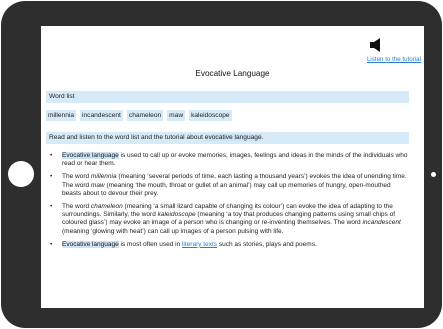 This screenshot has height=329, width=443. What do you see at coordinates (150, 244) in the screenshot?
I see `bullet-text: is most often used in` at bounding box center [150, 244].